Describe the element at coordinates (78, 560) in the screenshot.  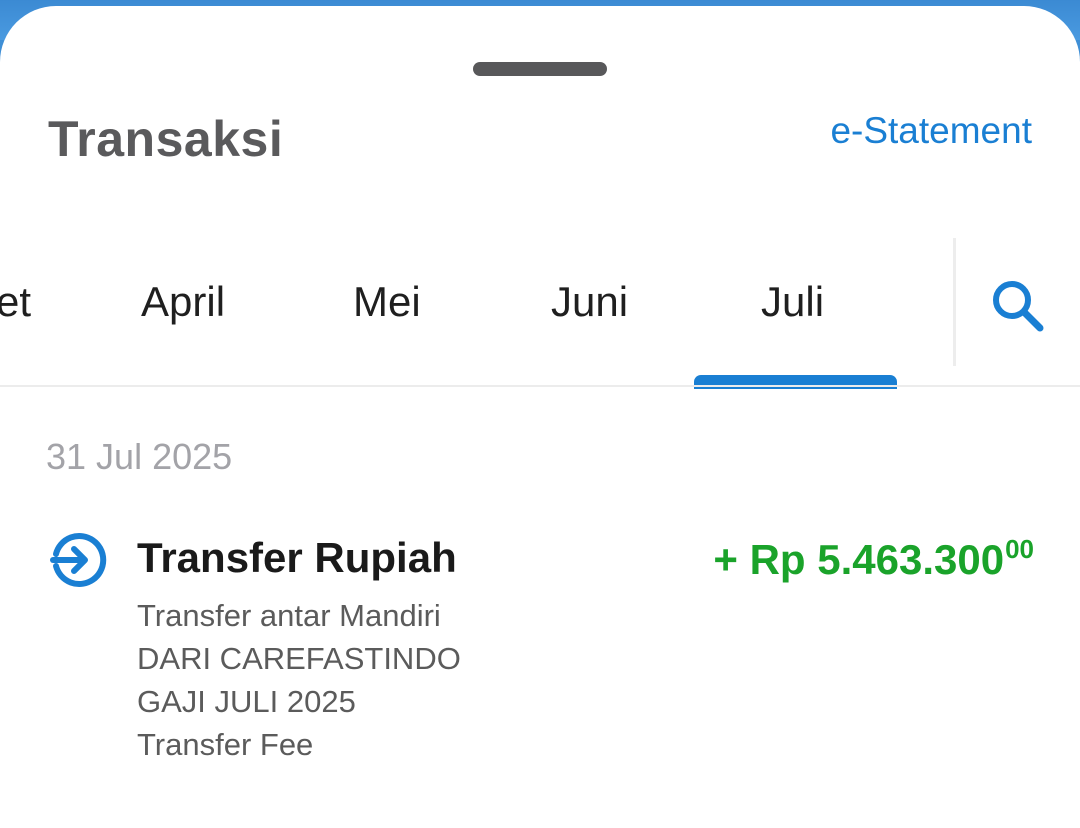
I see `transfer-in-icon` at that location.